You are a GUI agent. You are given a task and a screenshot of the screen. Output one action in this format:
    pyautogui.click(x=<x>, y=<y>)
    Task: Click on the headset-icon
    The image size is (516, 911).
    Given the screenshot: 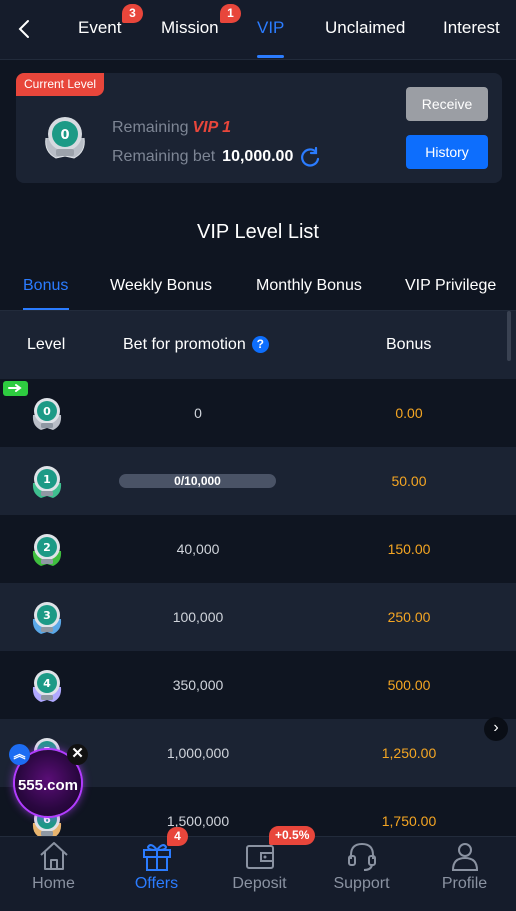 What is the action you would take?
    pyautogui.click(x=362, y=856)
    